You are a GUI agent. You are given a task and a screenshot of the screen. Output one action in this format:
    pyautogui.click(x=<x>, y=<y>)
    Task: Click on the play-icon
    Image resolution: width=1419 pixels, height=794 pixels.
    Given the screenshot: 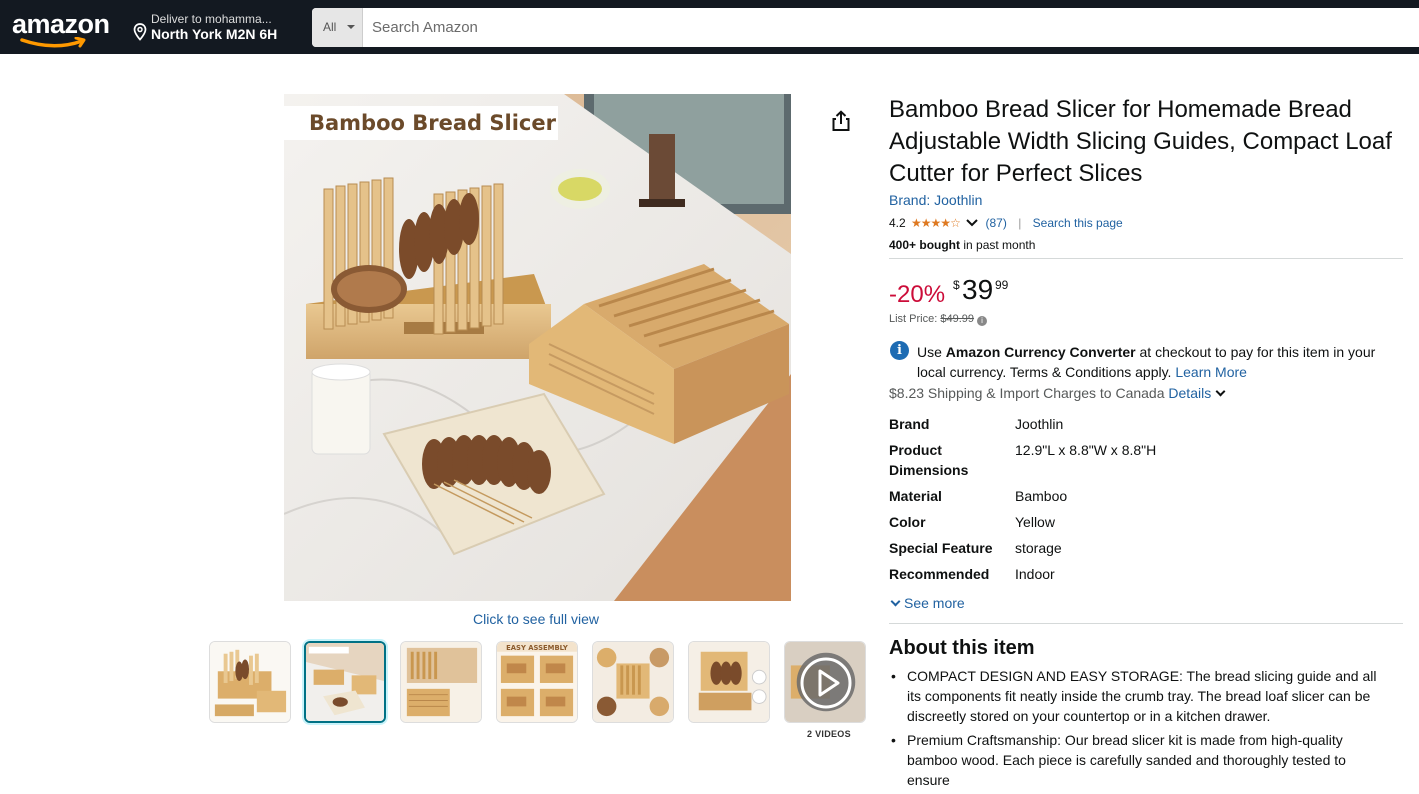 What is the action you would take?
    pyautogui.click(x=826, y=683)
    